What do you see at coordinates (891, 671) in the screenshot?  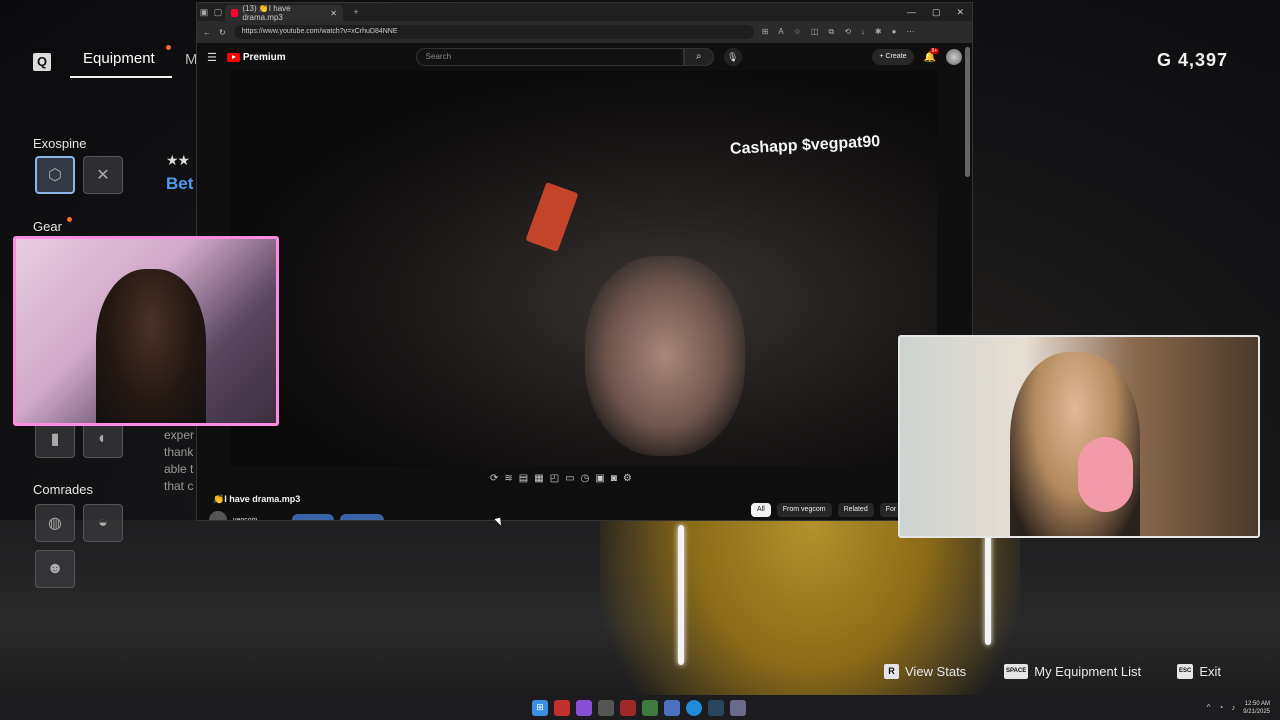 I see `key-badge: R` at bounding box center [891, 671].